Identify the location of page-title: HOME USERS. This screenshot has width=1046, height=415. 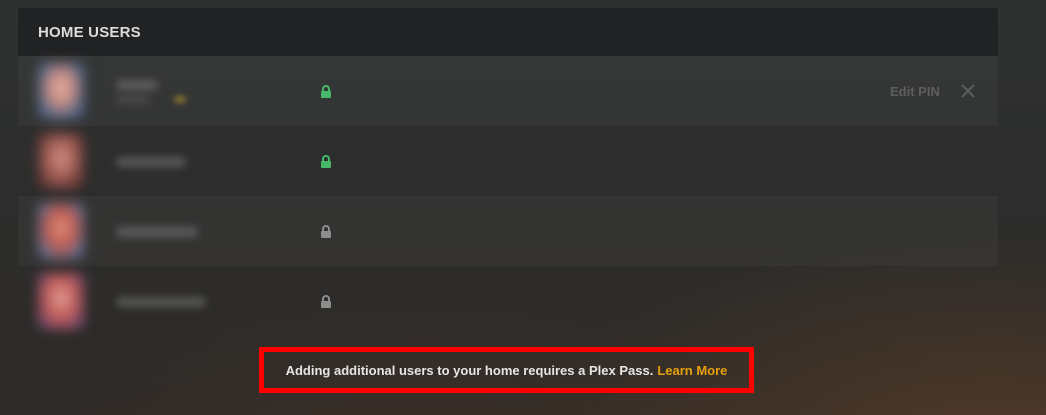
(89, 32).